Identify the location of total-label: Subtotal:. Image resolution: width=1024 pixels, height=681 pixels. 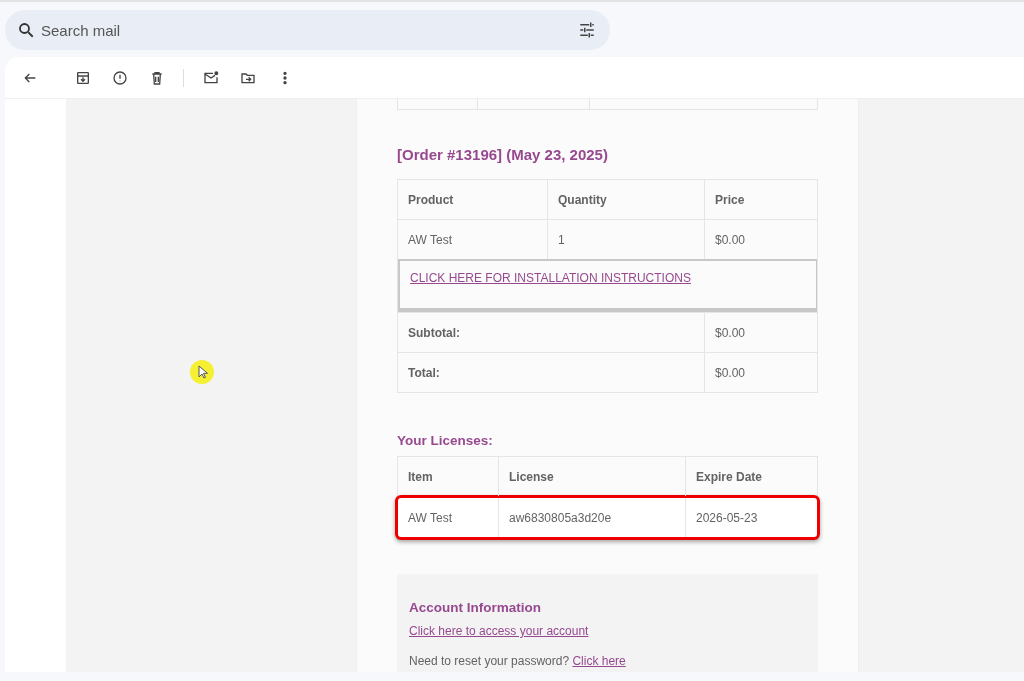
(434, 333).